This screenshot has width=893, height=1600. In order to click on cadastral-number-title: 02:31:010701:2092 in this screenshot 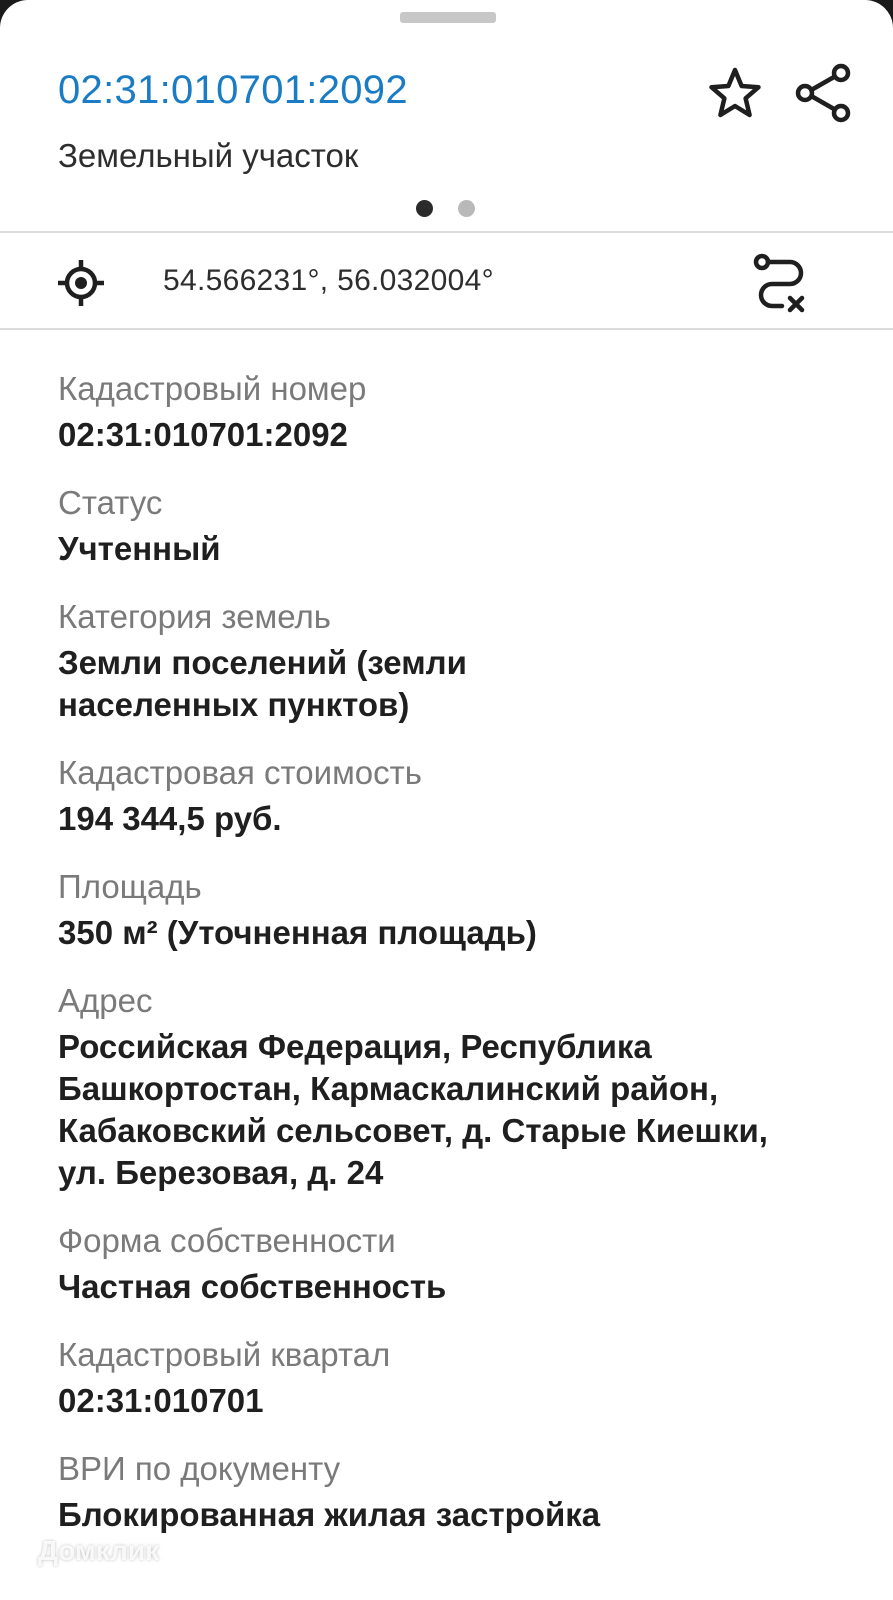, I will do `click(233, 90)`.